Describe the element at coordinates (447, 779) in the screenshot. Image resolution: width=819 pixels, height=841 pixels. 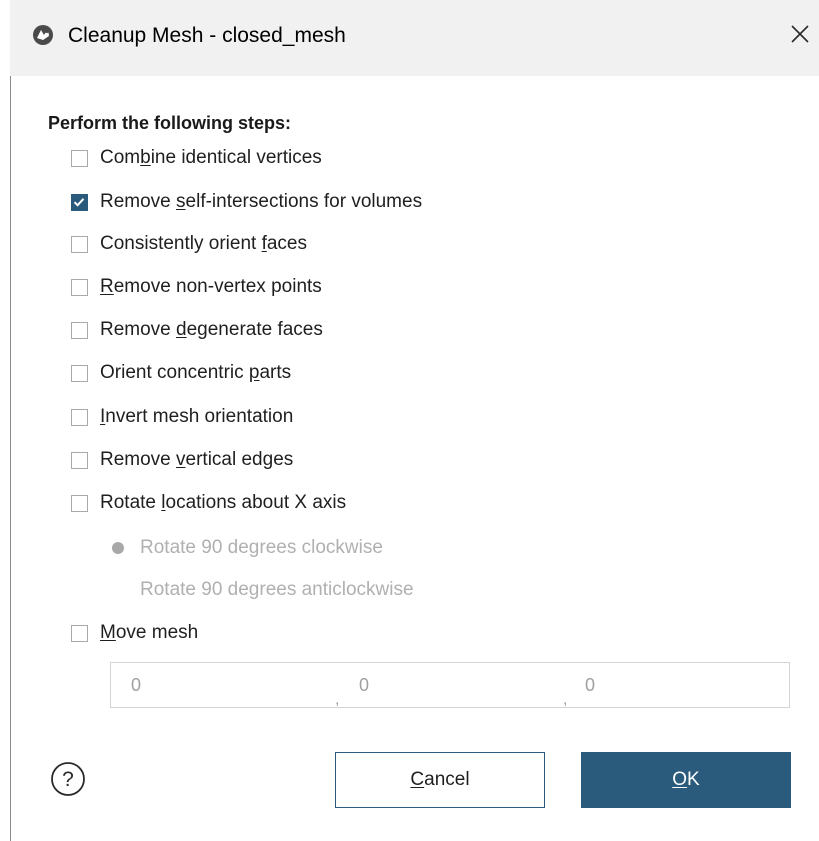
I see `label-suffix: ancel` at that location.